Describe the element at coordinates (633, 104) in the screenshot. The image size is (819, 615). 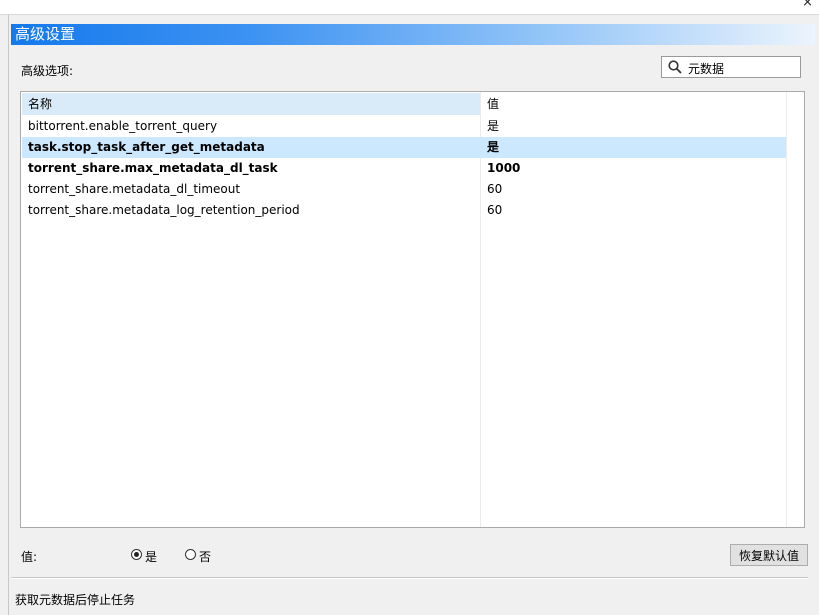
I see `column-header-value: 值` at that location.